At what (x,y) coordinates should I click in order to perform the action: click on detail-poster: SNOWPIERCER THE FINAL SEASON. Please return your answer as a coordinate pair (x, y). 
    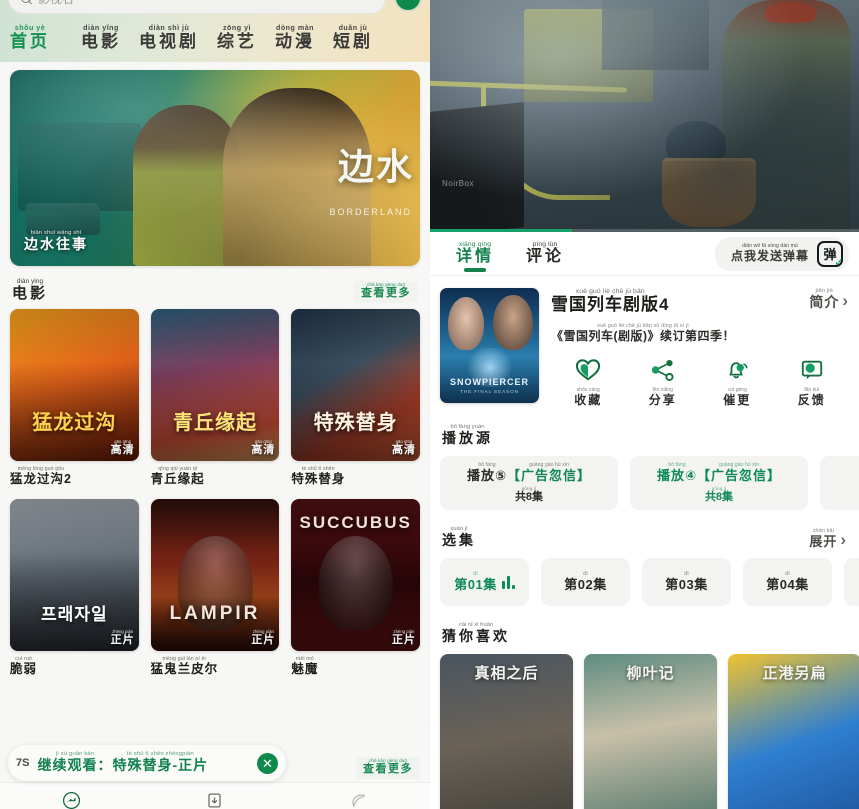
    Looking at the image, I should click on (489, 345).